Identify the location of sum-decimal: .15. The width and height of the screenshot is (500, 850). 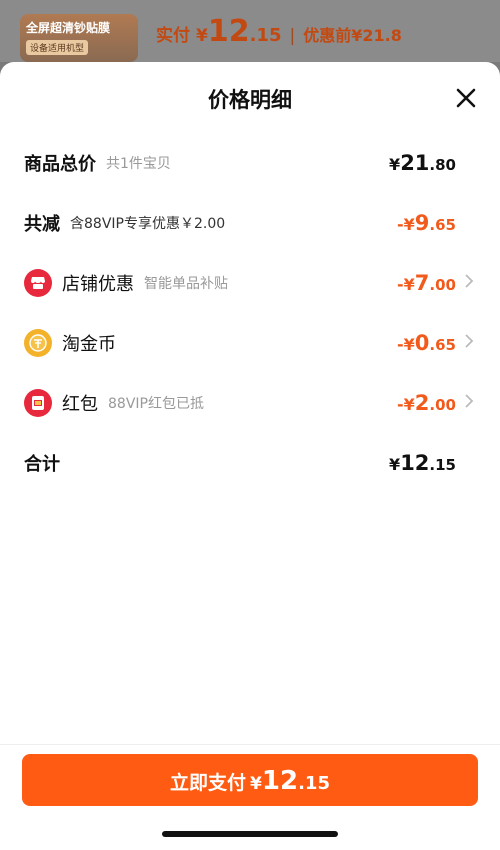
(442, 465).